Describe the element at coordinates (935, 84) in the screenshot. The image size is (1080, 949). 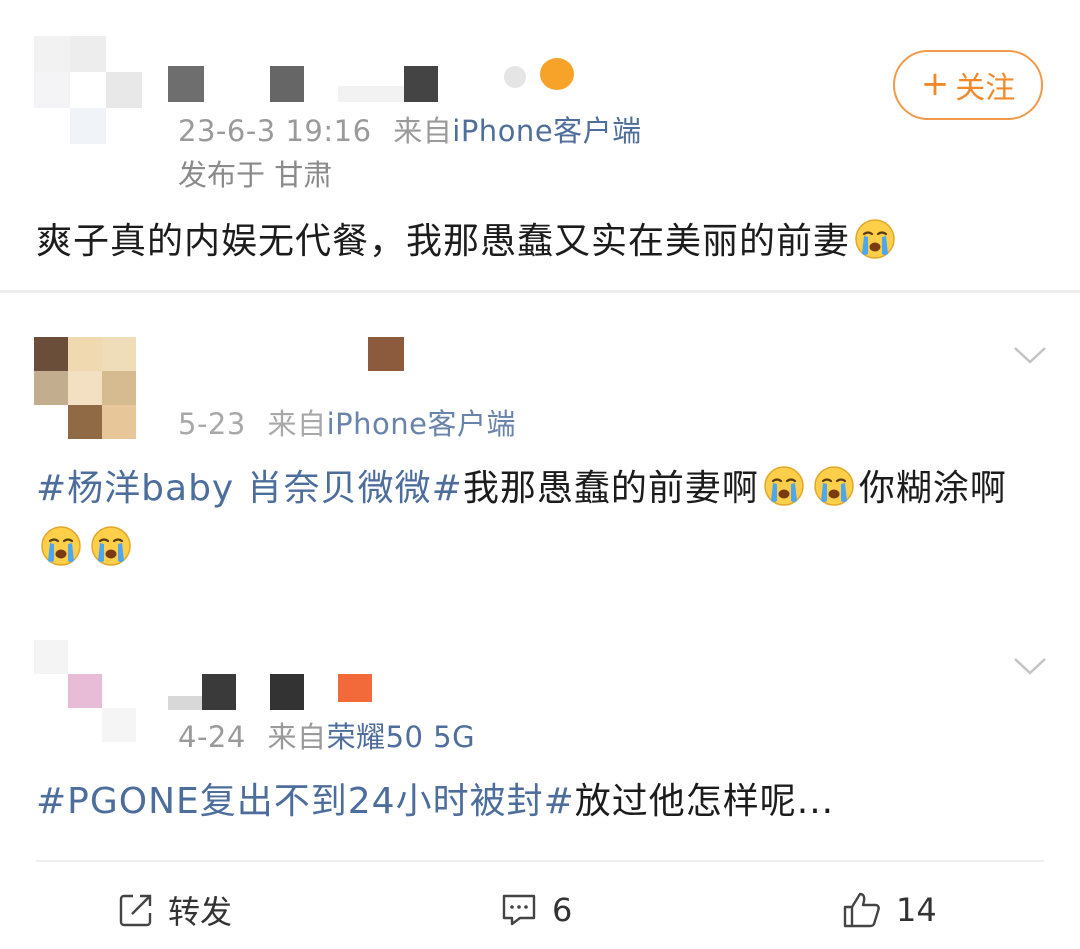
I see `plus-icon: +` at that location.